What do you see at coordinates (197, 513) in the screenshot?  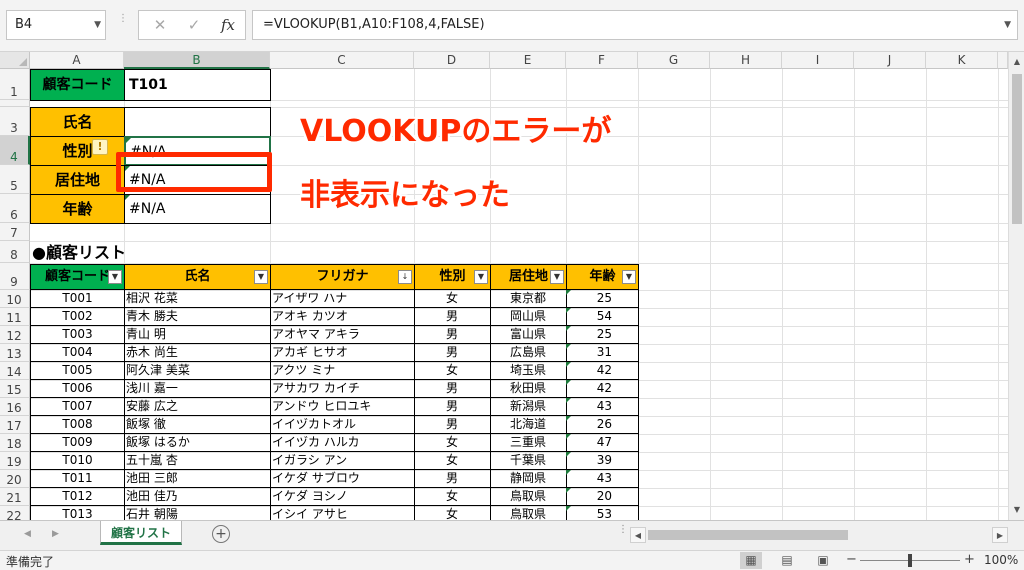 I see `customer-name-cell: 石井 朝陽` at bounding box center [197, 513].